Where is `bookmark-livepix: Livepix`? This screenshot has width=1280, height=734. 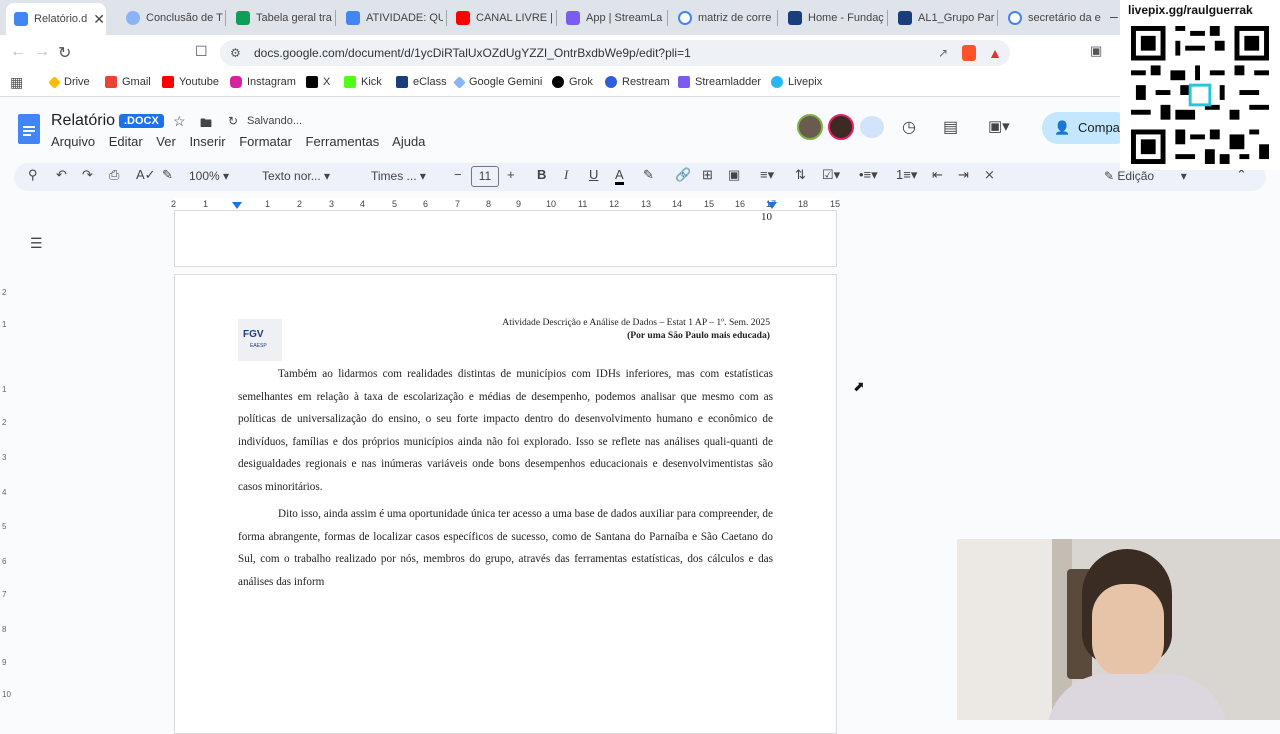 bookmark-livepix: Livepix is located at coordinates (796, 82).